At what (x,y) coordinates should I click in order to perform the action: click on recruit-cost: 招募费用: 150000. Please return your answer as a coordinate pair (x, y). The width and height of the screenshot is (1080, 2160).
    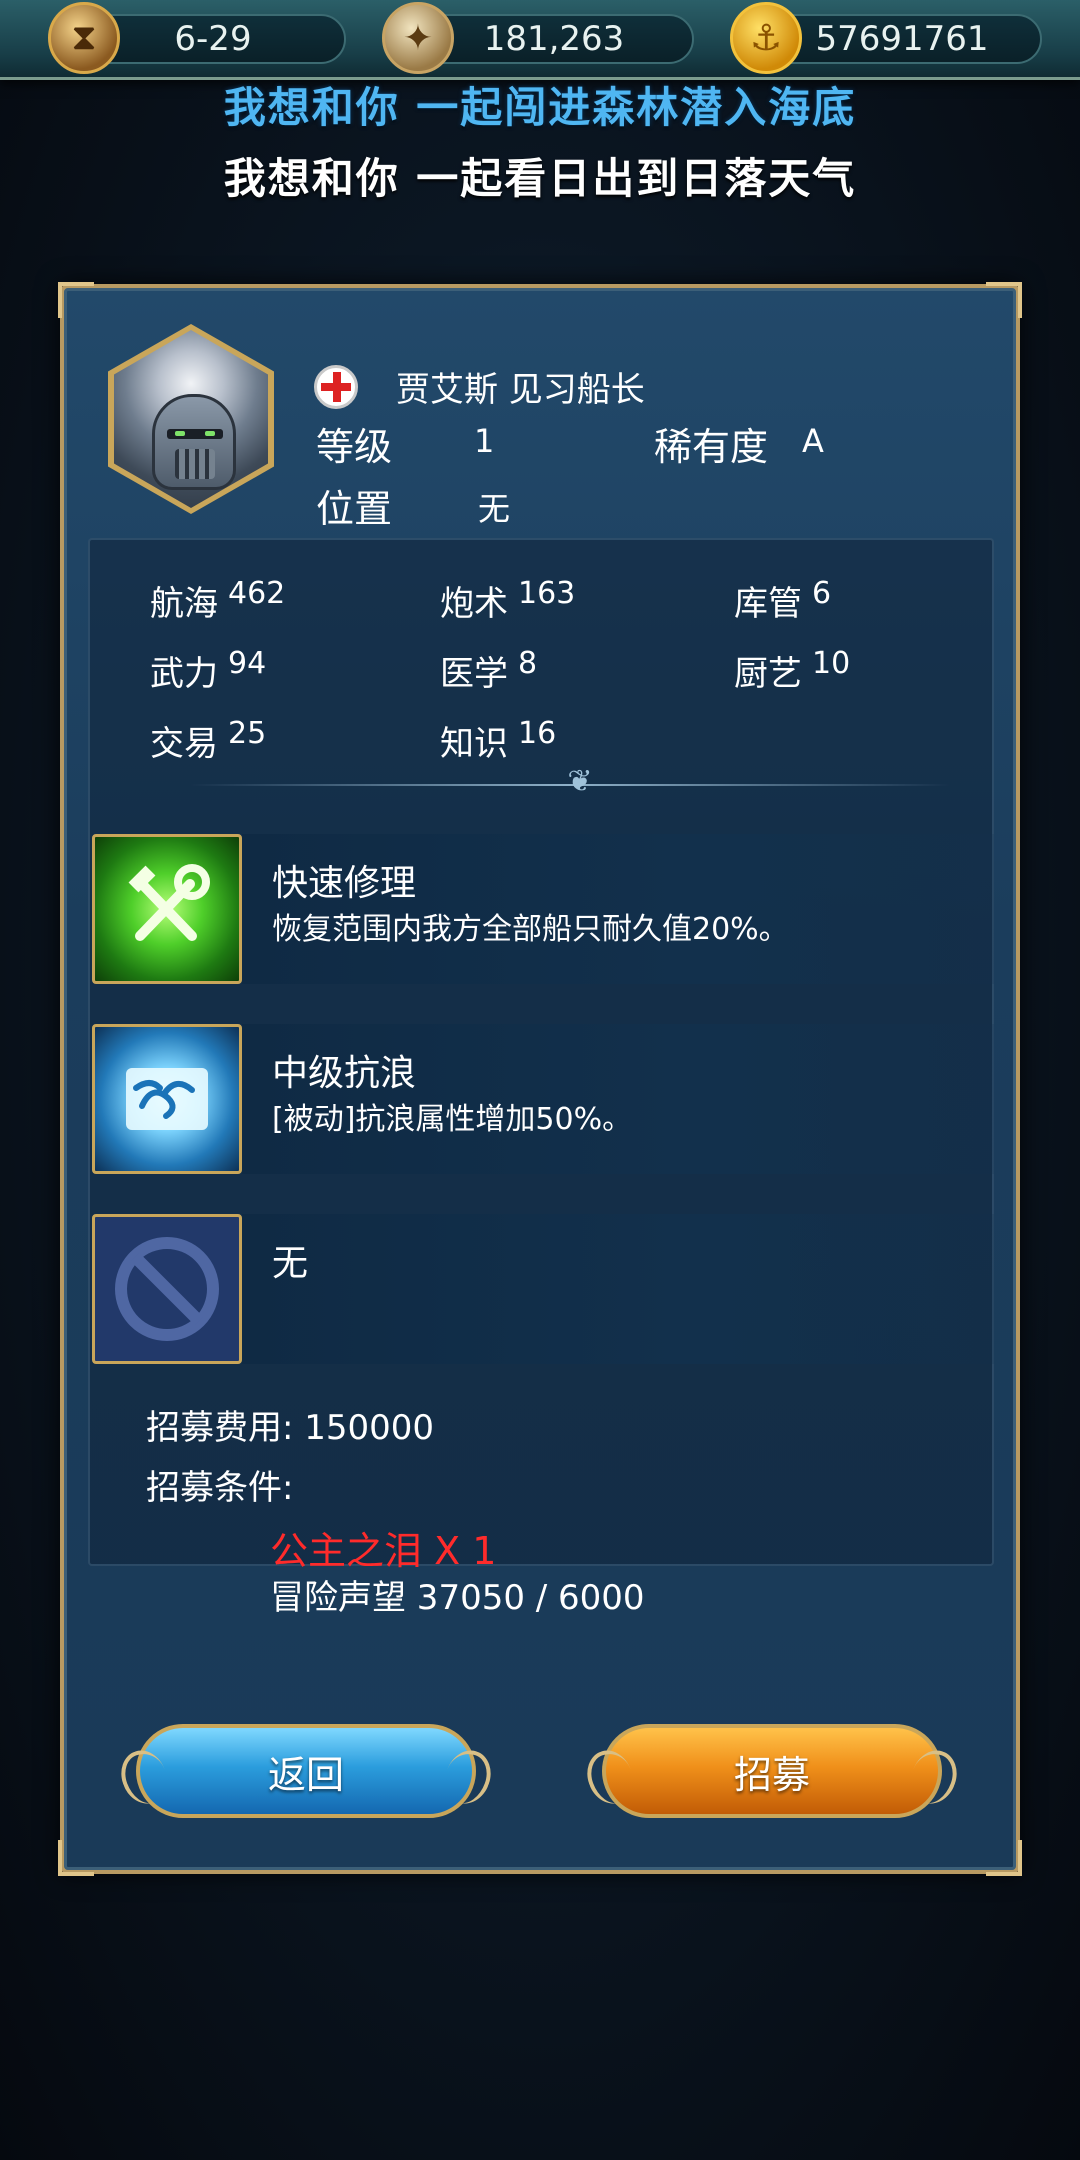
    Looking at the image, I should click on (290, 1428).